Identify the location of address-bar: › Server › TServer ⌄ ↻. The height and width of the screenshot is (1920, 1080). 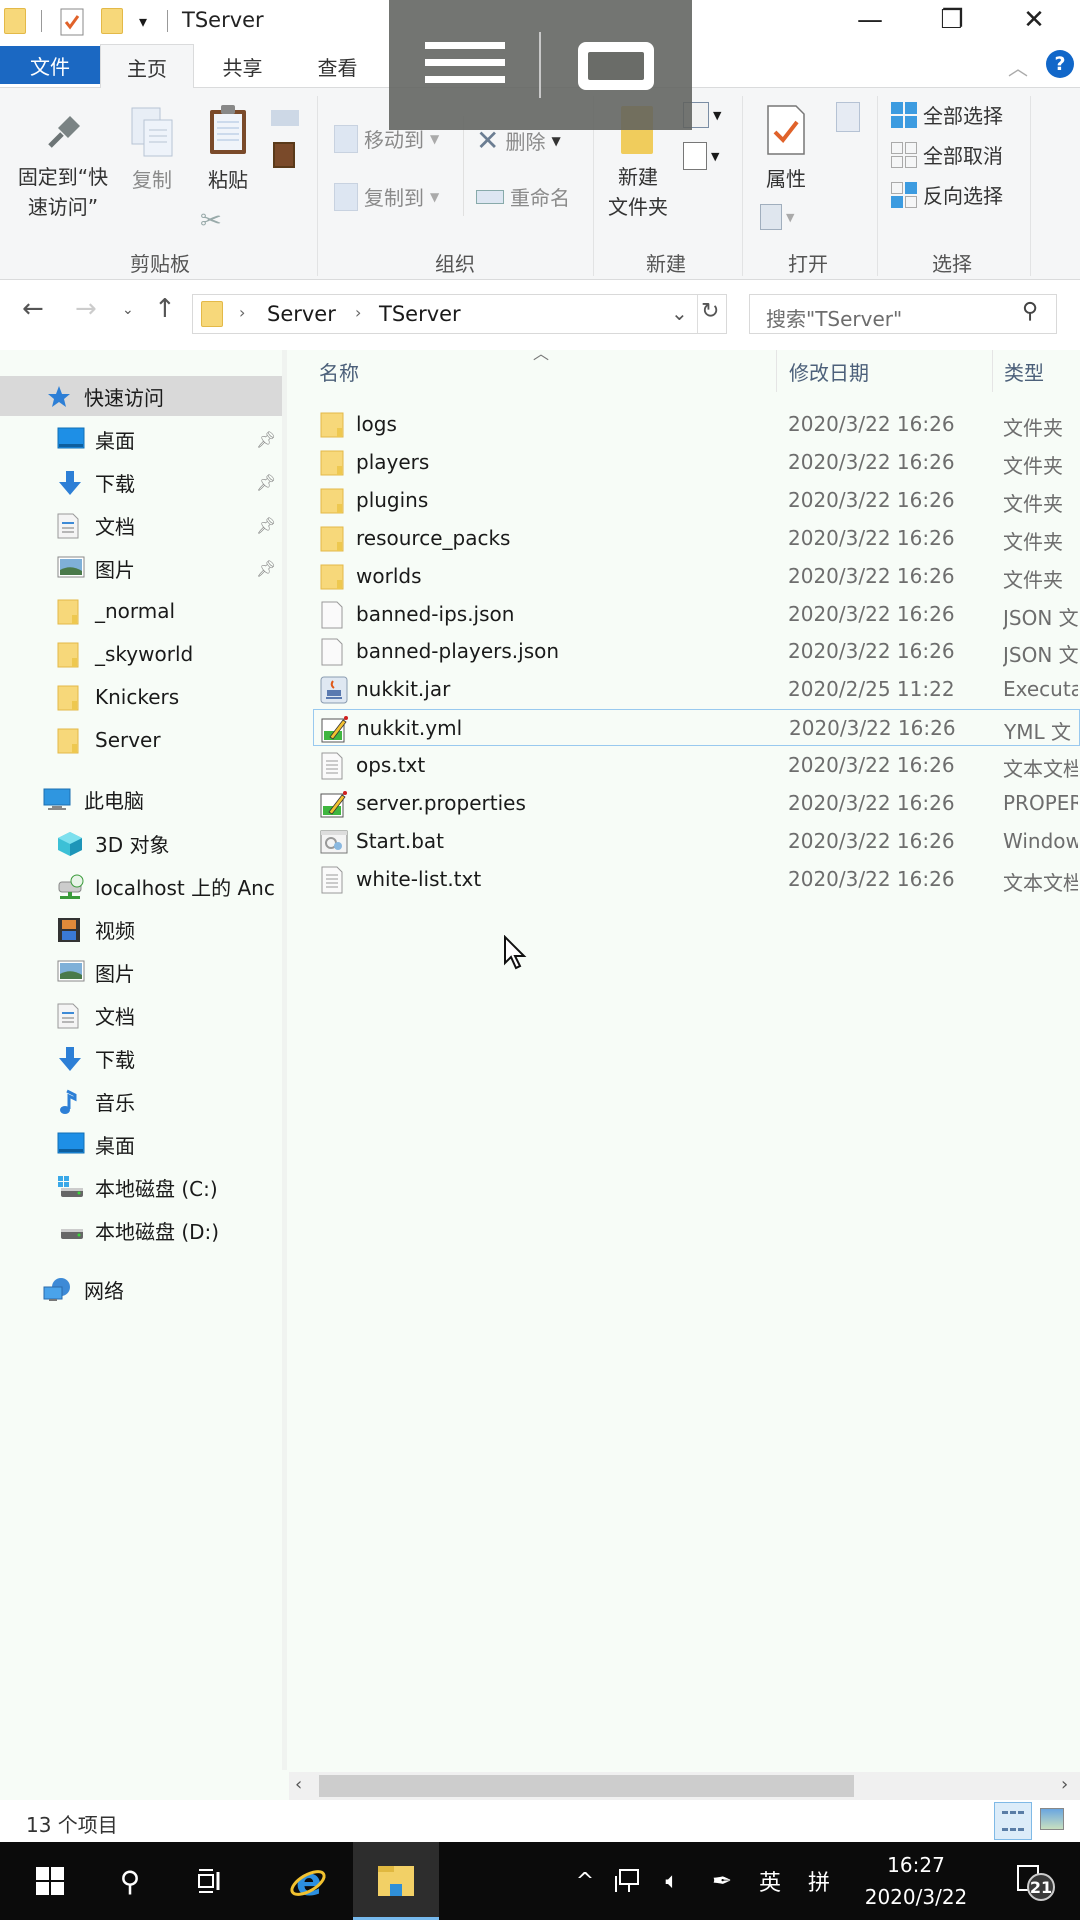
(459, 314).